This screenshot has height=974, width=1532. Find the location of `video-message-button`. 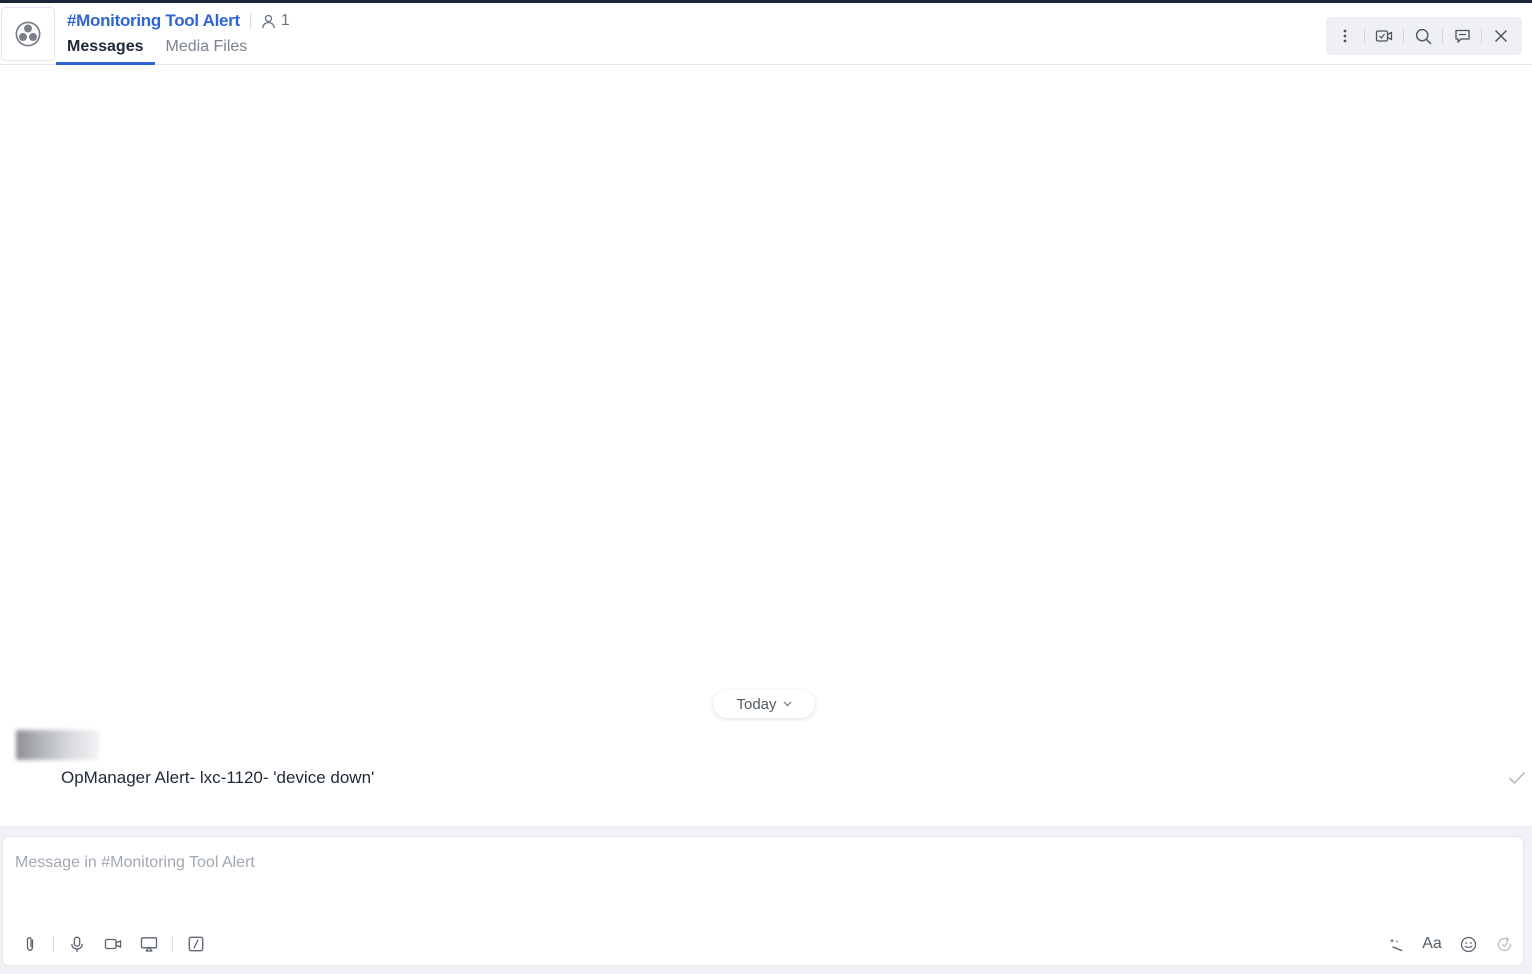

video-message-button is located at coordinates (113, 944).